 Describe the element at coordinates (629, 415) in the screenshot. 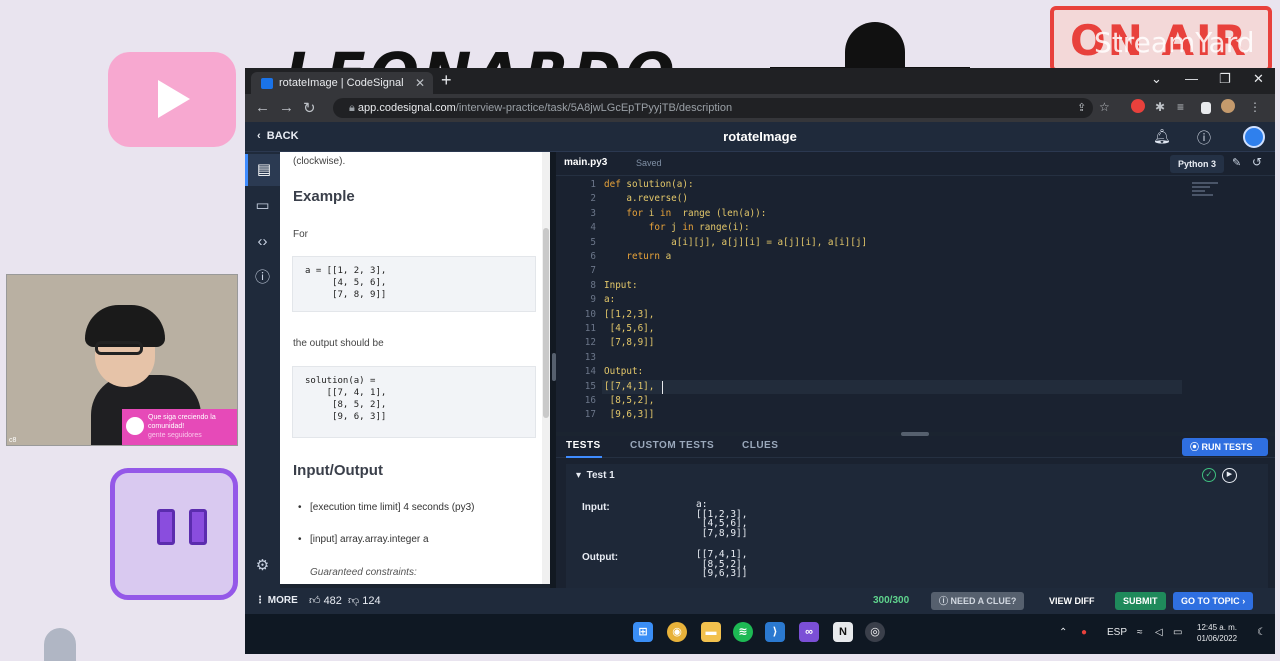

I see `code-line: [9,6,3]]` at that location.